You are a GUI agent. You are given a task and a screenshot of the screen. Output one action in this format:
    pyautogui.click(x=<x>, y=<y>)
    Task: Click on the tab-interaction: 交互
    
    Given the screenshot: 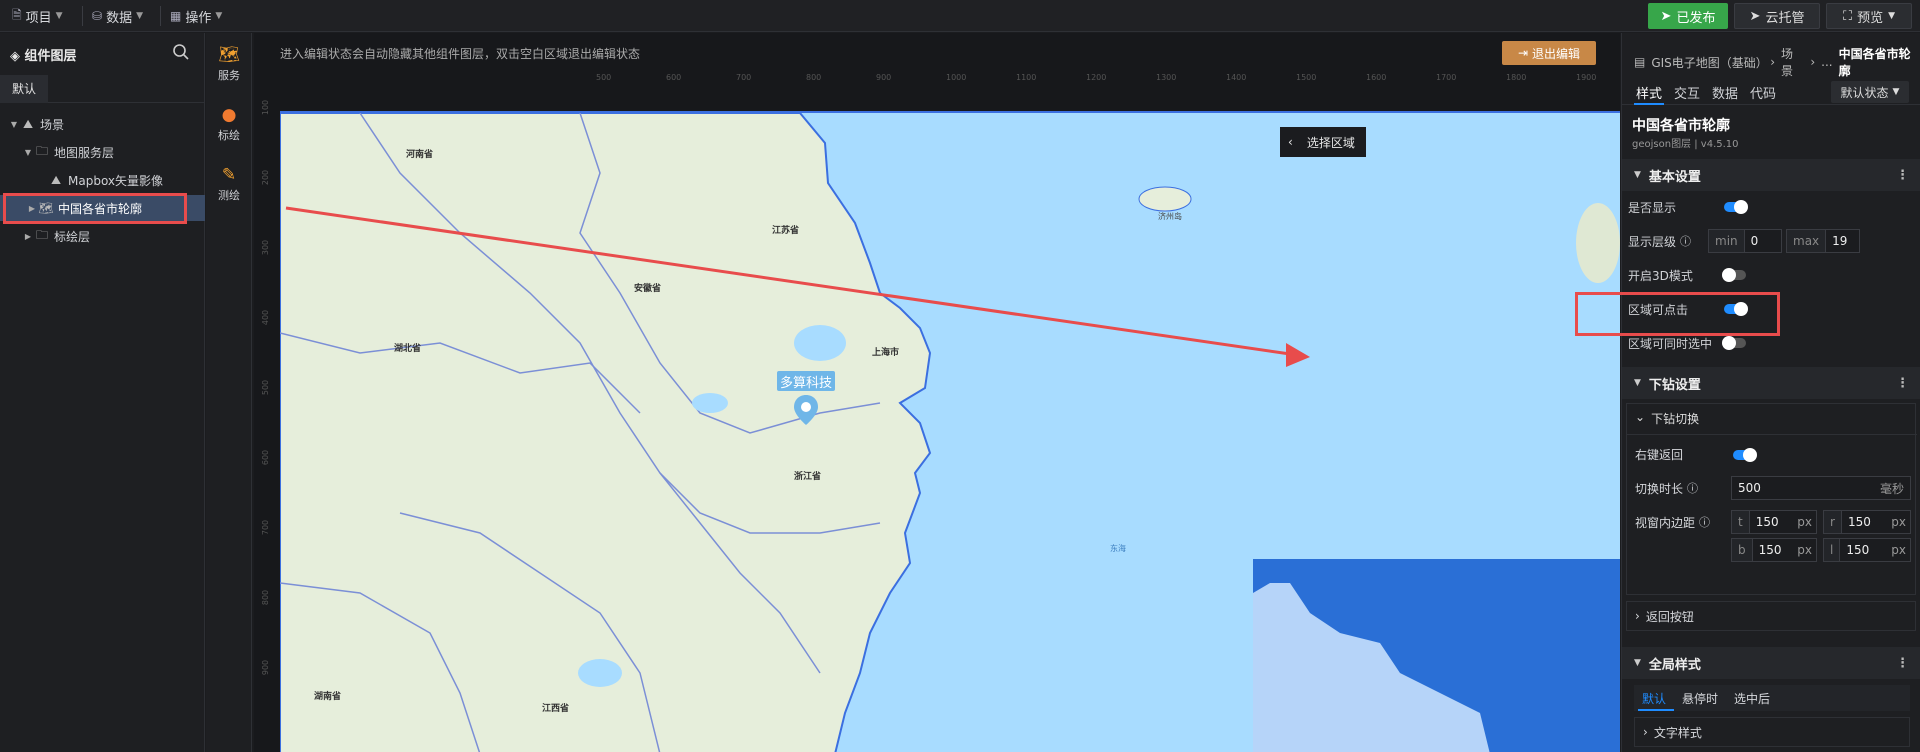 What is the action you would take?
    pyautogui.click(x=1687, y=92)
    